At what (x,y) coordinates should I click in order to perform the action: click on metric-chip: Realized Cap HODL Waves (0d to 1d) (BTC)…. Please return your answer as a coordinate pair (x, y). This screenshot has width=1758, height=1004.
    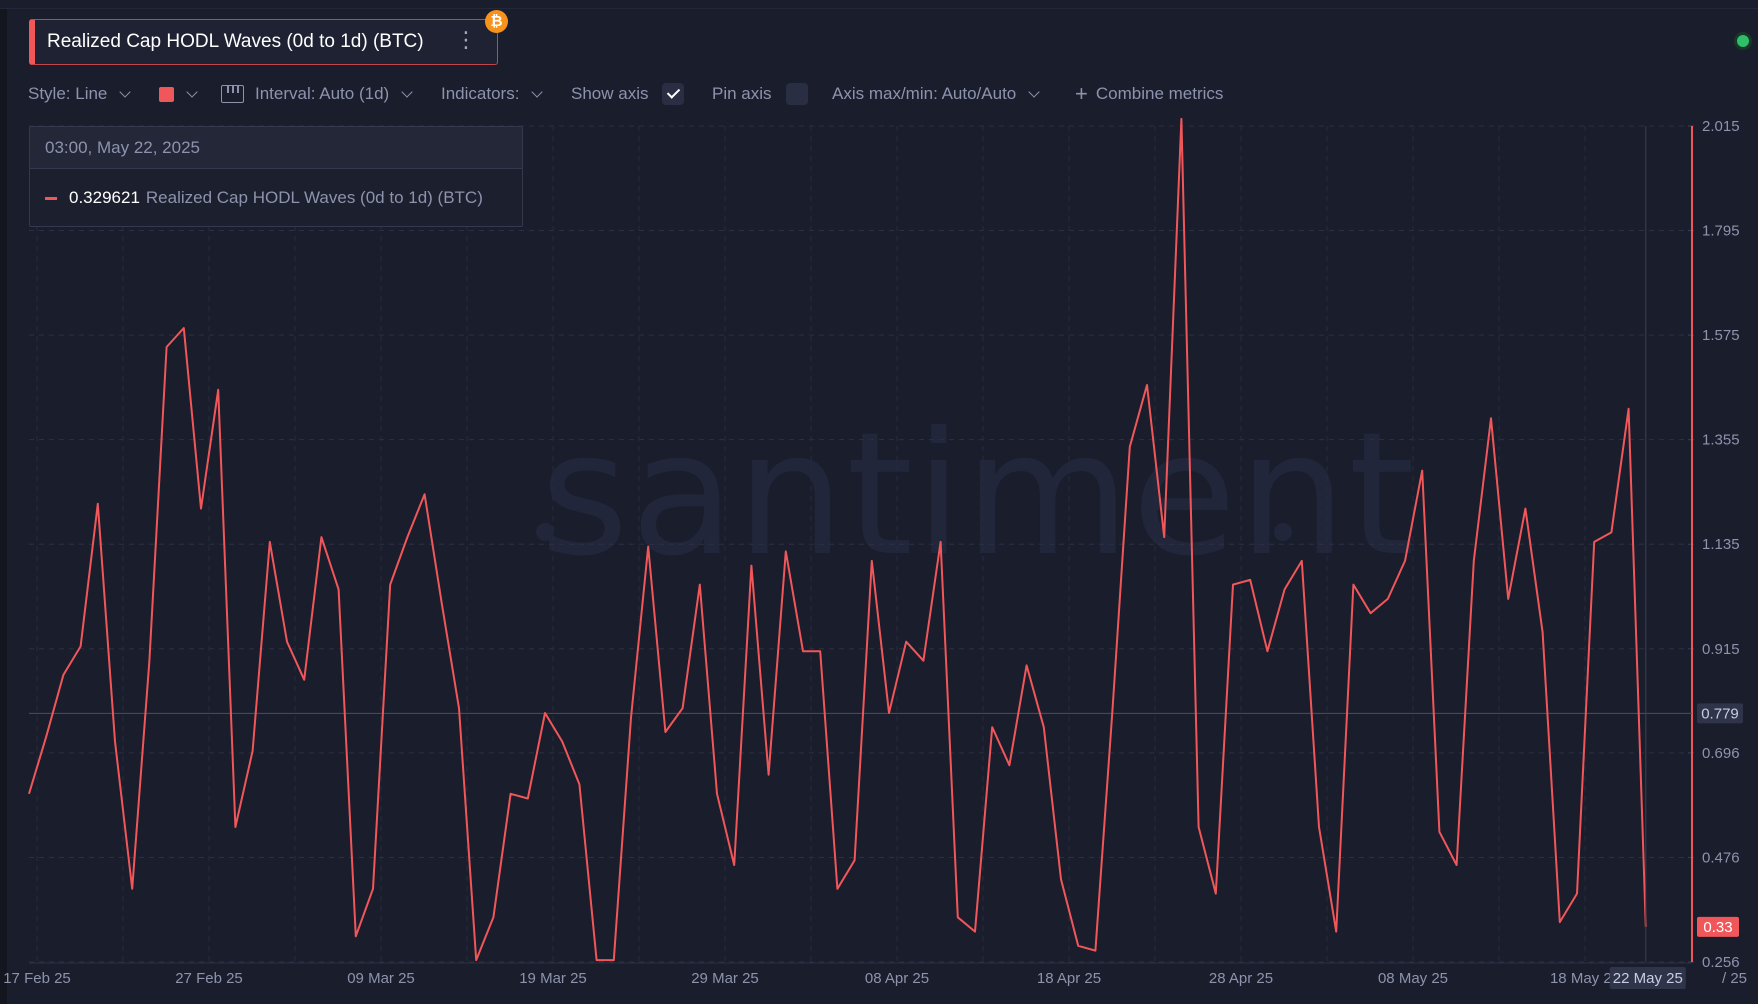
    Looking at the image, I should click on (263, 42).